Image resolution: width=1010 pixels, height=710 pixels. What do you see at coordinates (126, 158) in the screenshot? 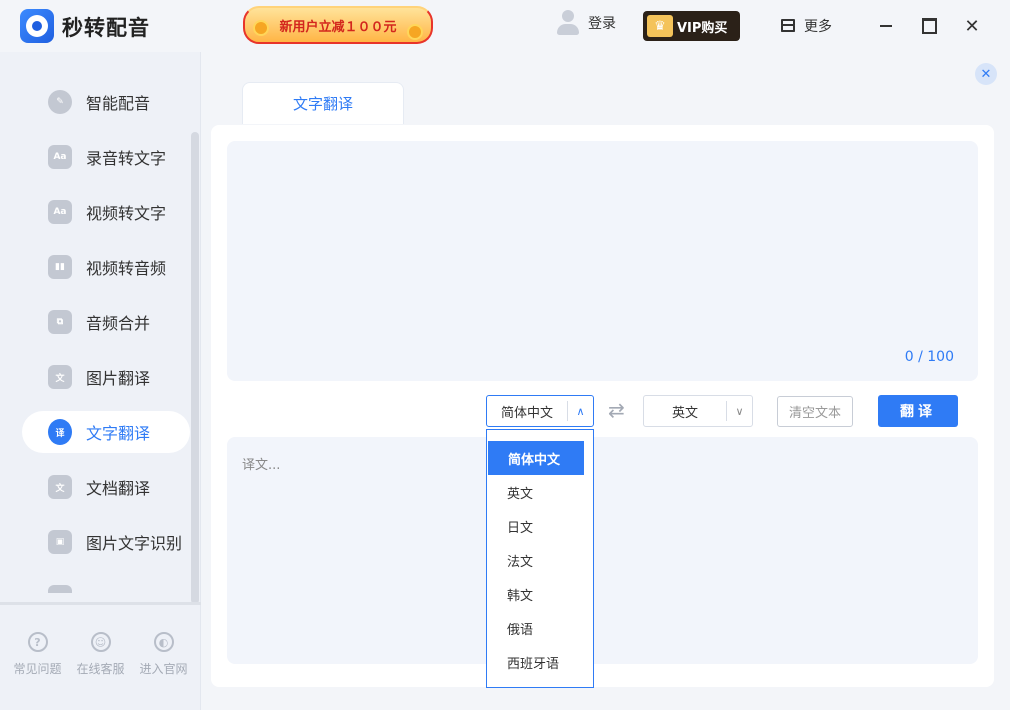
I see `sidebar-item-label: 录音转文字` at bounding box center [126, 158].